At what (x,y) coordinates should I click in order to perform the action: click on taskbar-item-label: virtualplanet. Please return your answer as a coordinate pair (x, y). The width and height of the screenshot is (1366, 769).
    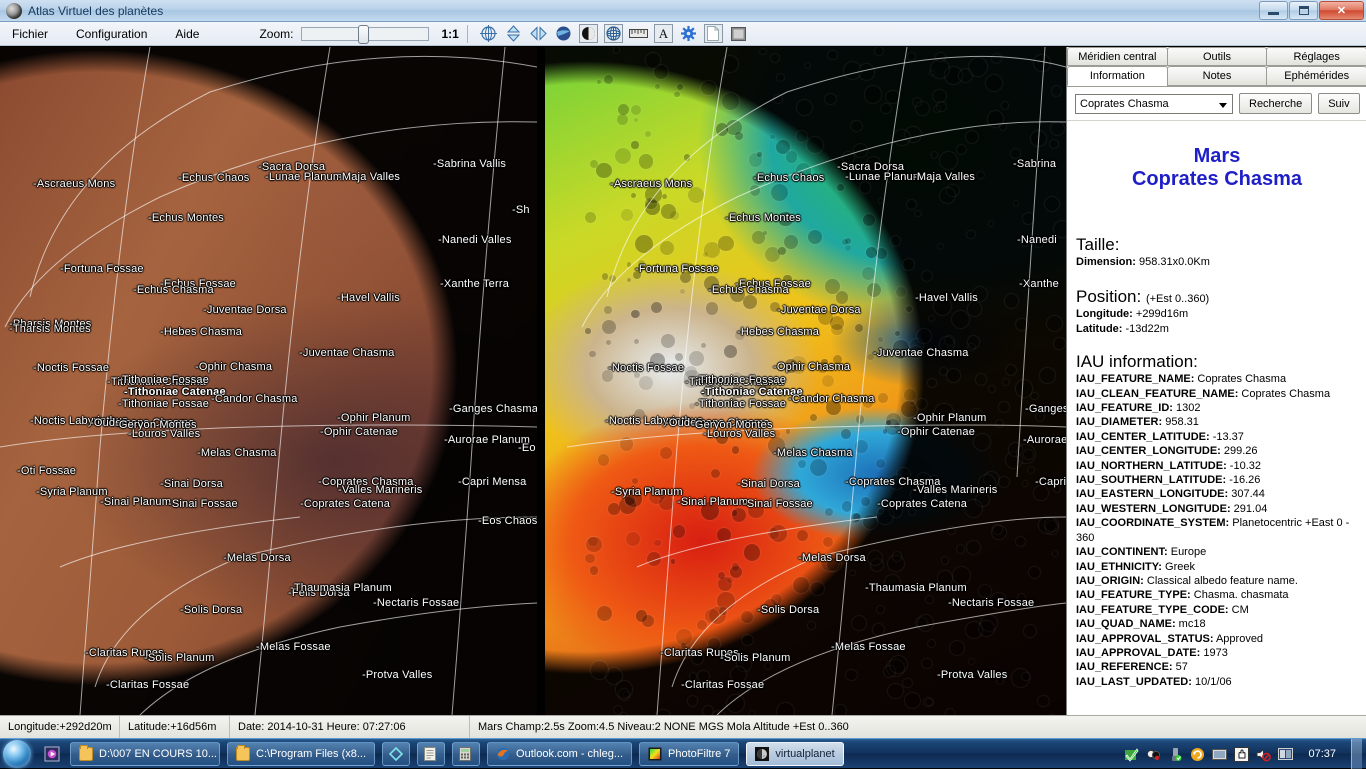
    Looking at the image, I should click on (804, 754).